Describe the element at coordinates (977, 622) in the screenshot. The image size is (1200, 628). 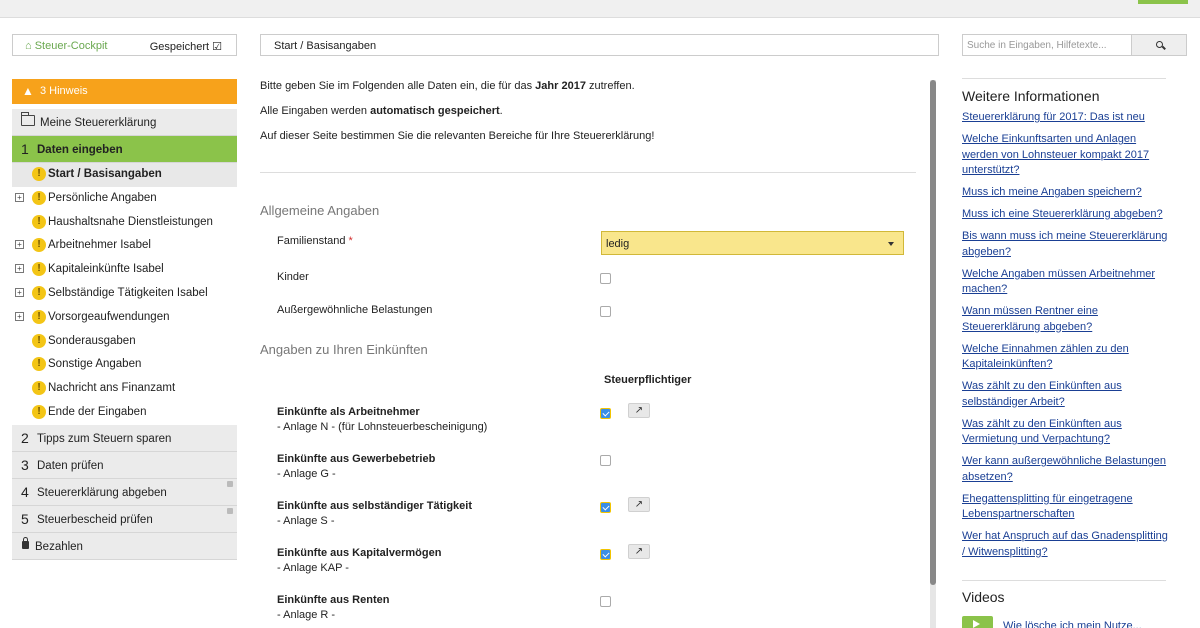
I see `video-play-icon` at that location.